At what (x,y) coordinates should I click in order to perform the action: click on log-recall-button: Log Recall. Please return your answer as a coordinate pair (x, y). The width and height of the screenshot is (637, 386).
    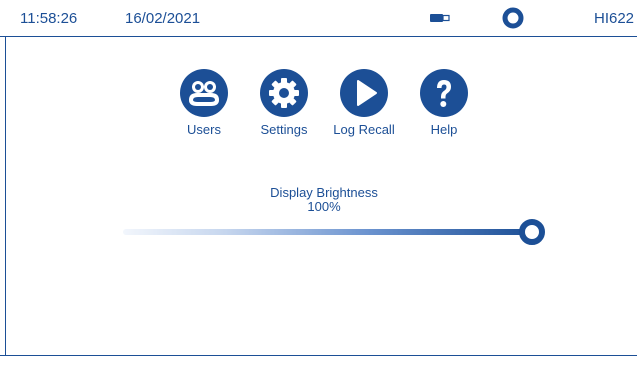
    Looking at the image, I should click on (364, 104).